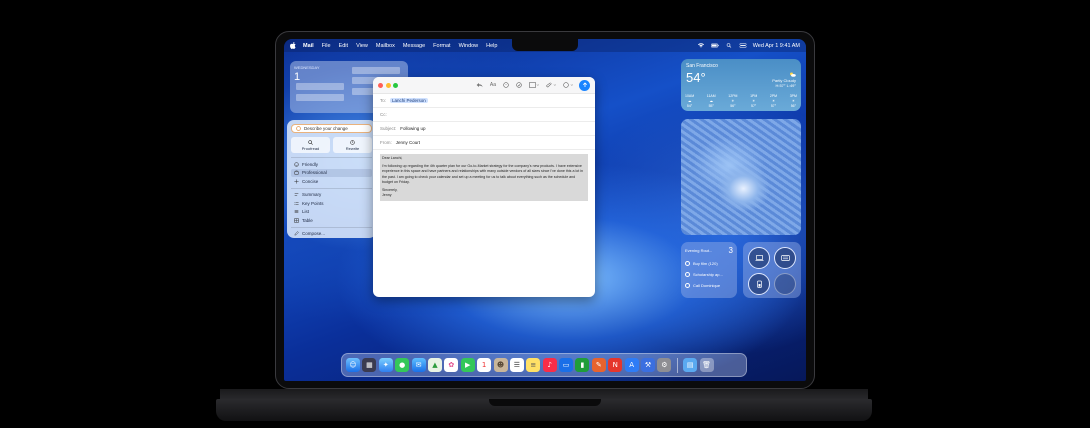  Describe the element at coordinates (331, 172) in the screenshot. I see `tone-professional: Professional` at that location.